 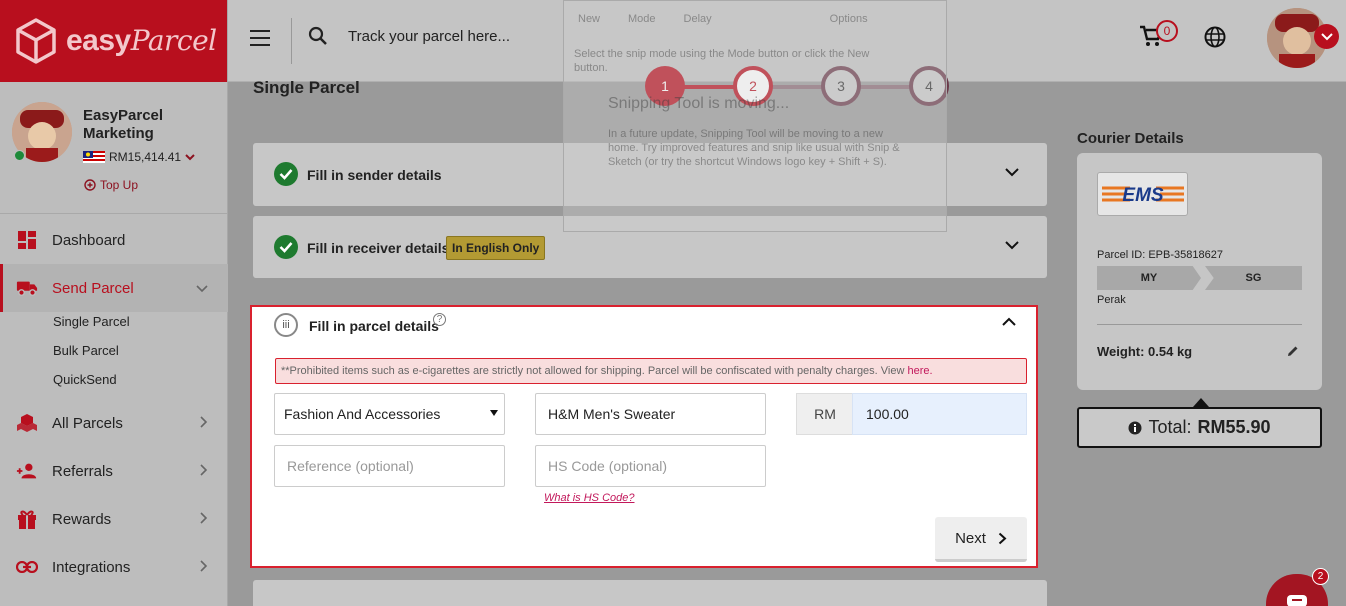 What do you see at coordinates (589, 498) in the screenshot?
I see `hs-code-help-link: What is HS Code?` at bounding box center [589, 498].